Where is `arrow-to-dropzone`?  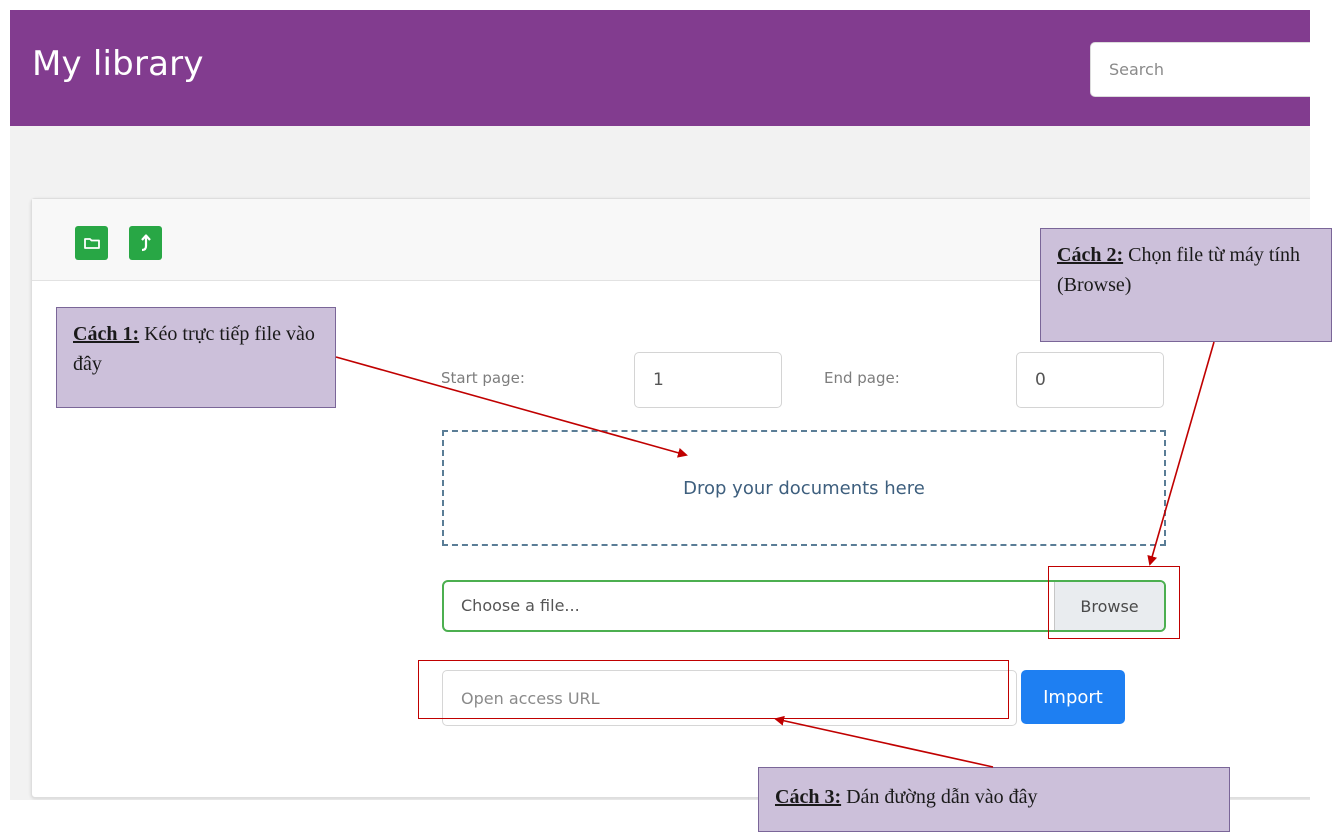
arrow-to-dropzone is located at coordinates (511, 407).